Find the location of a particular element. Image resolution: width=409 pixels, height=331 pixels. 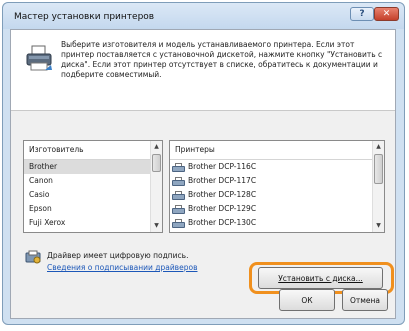

printer-item: Brother DCP-116C is located at coordinates (271, 167).